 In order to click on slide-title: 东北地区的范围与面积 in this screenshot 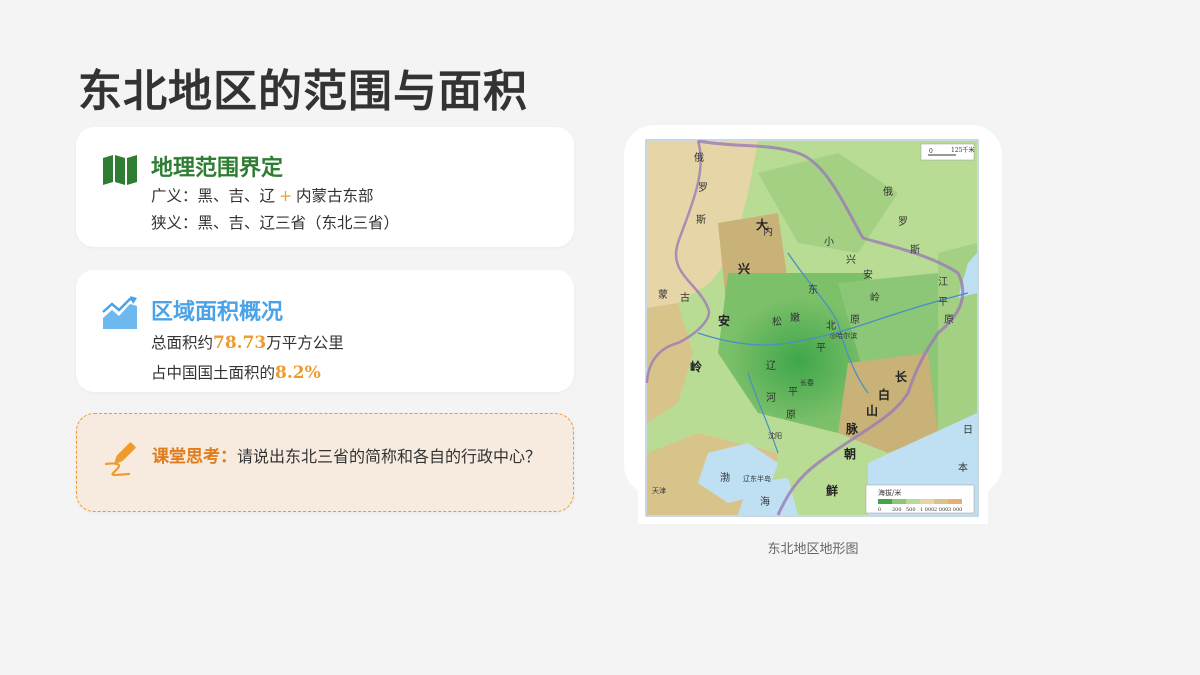, I will do `click(303, 91)`.